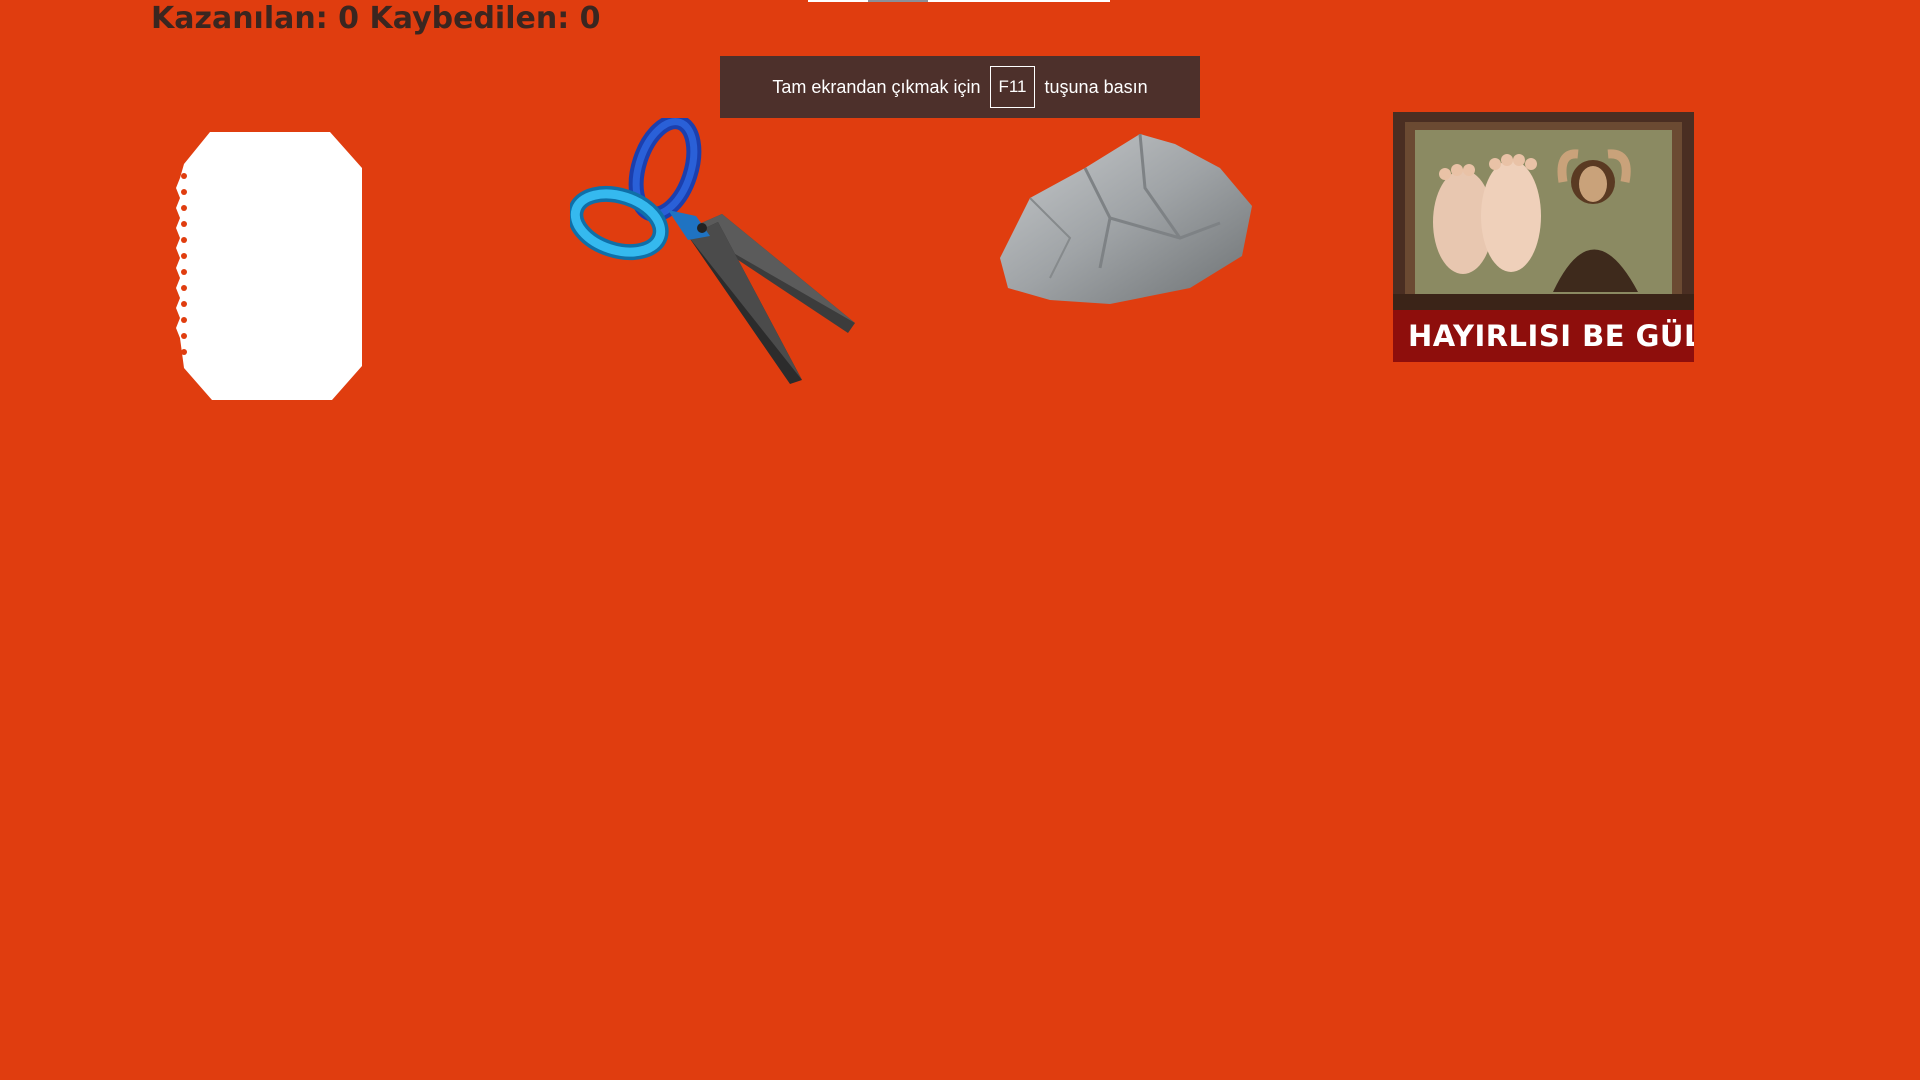 Image resolution: width=1920 pixels, height=1080 pixels. What do you see at coordinates (239, 18) in the screenshot?
I see `won-label: Kazanılan:` at bounding box center [239, 18].